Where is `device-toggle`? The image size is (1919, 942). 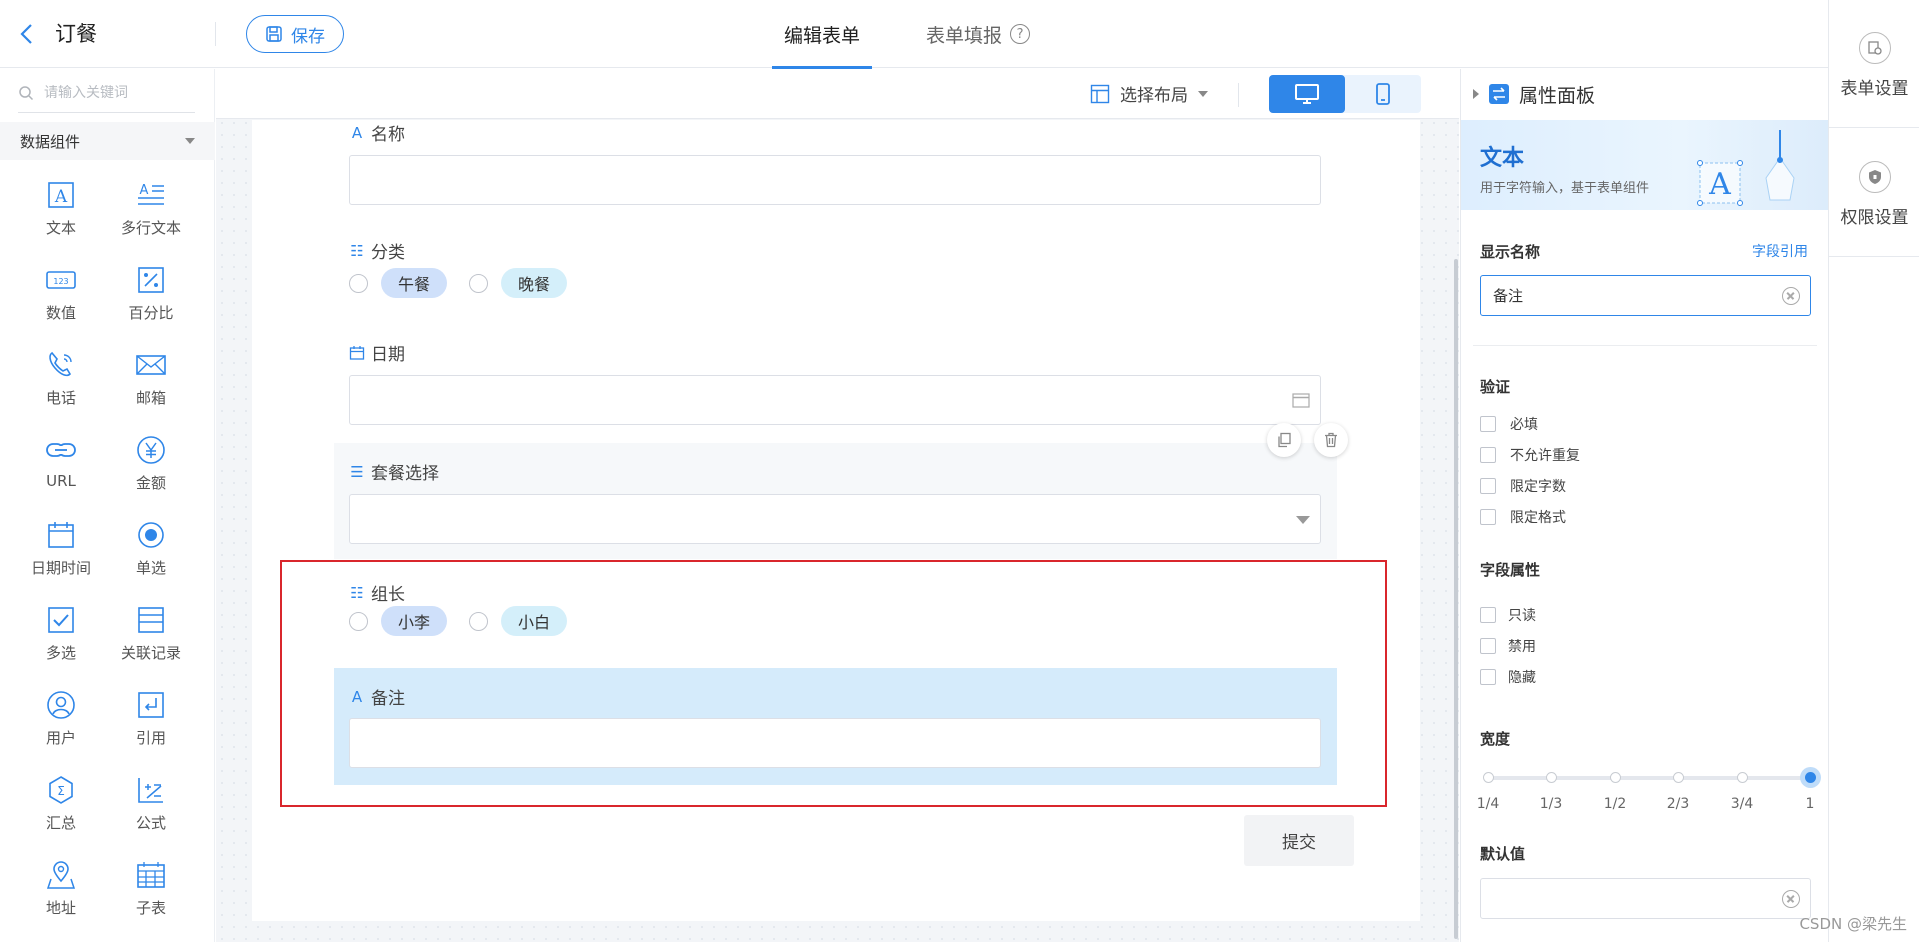 device-toggle is located at coordinates (1345, 94).